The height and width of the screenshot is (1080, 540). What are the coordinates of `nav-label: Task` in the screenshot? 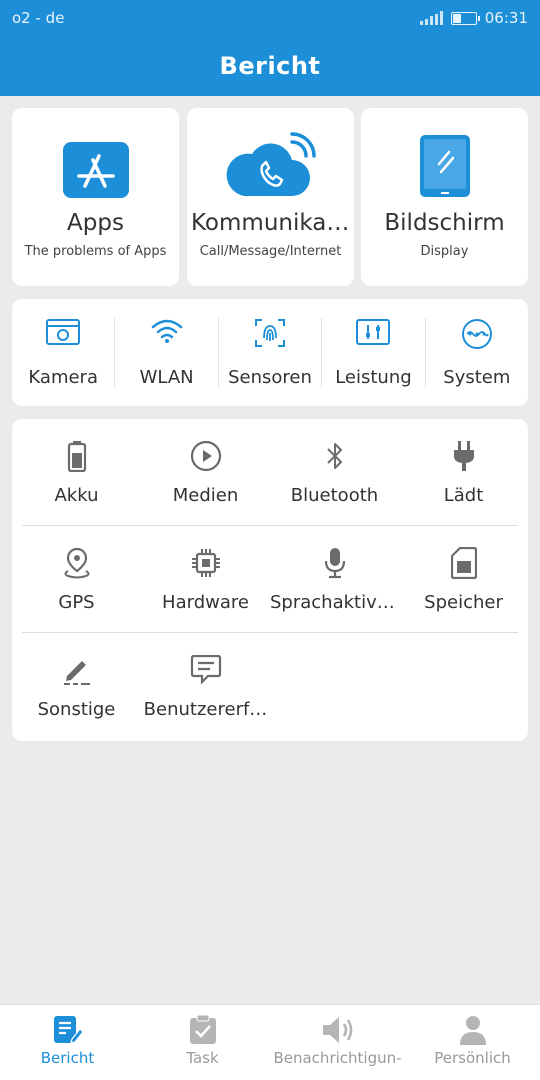 It's located at (202, 1058).